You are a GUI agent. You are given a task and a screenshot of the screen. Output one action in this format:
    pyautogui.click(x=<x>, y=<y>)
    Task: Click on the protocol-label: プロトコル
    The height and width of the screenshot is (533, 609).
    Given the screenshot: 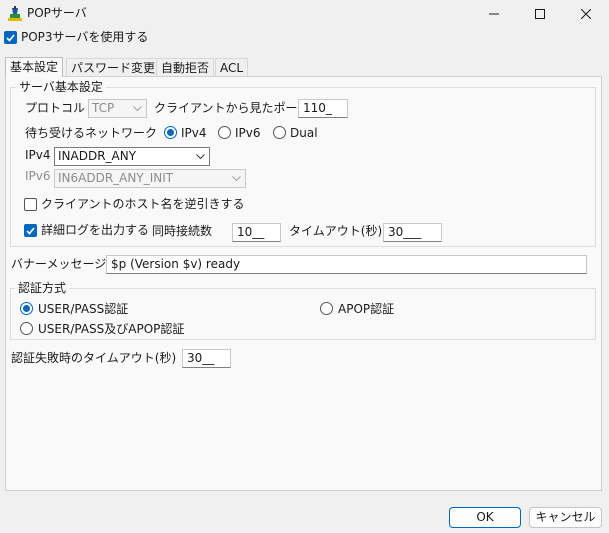 What is the action you would take?
    pyautogui.click(x=55, y=108)
    